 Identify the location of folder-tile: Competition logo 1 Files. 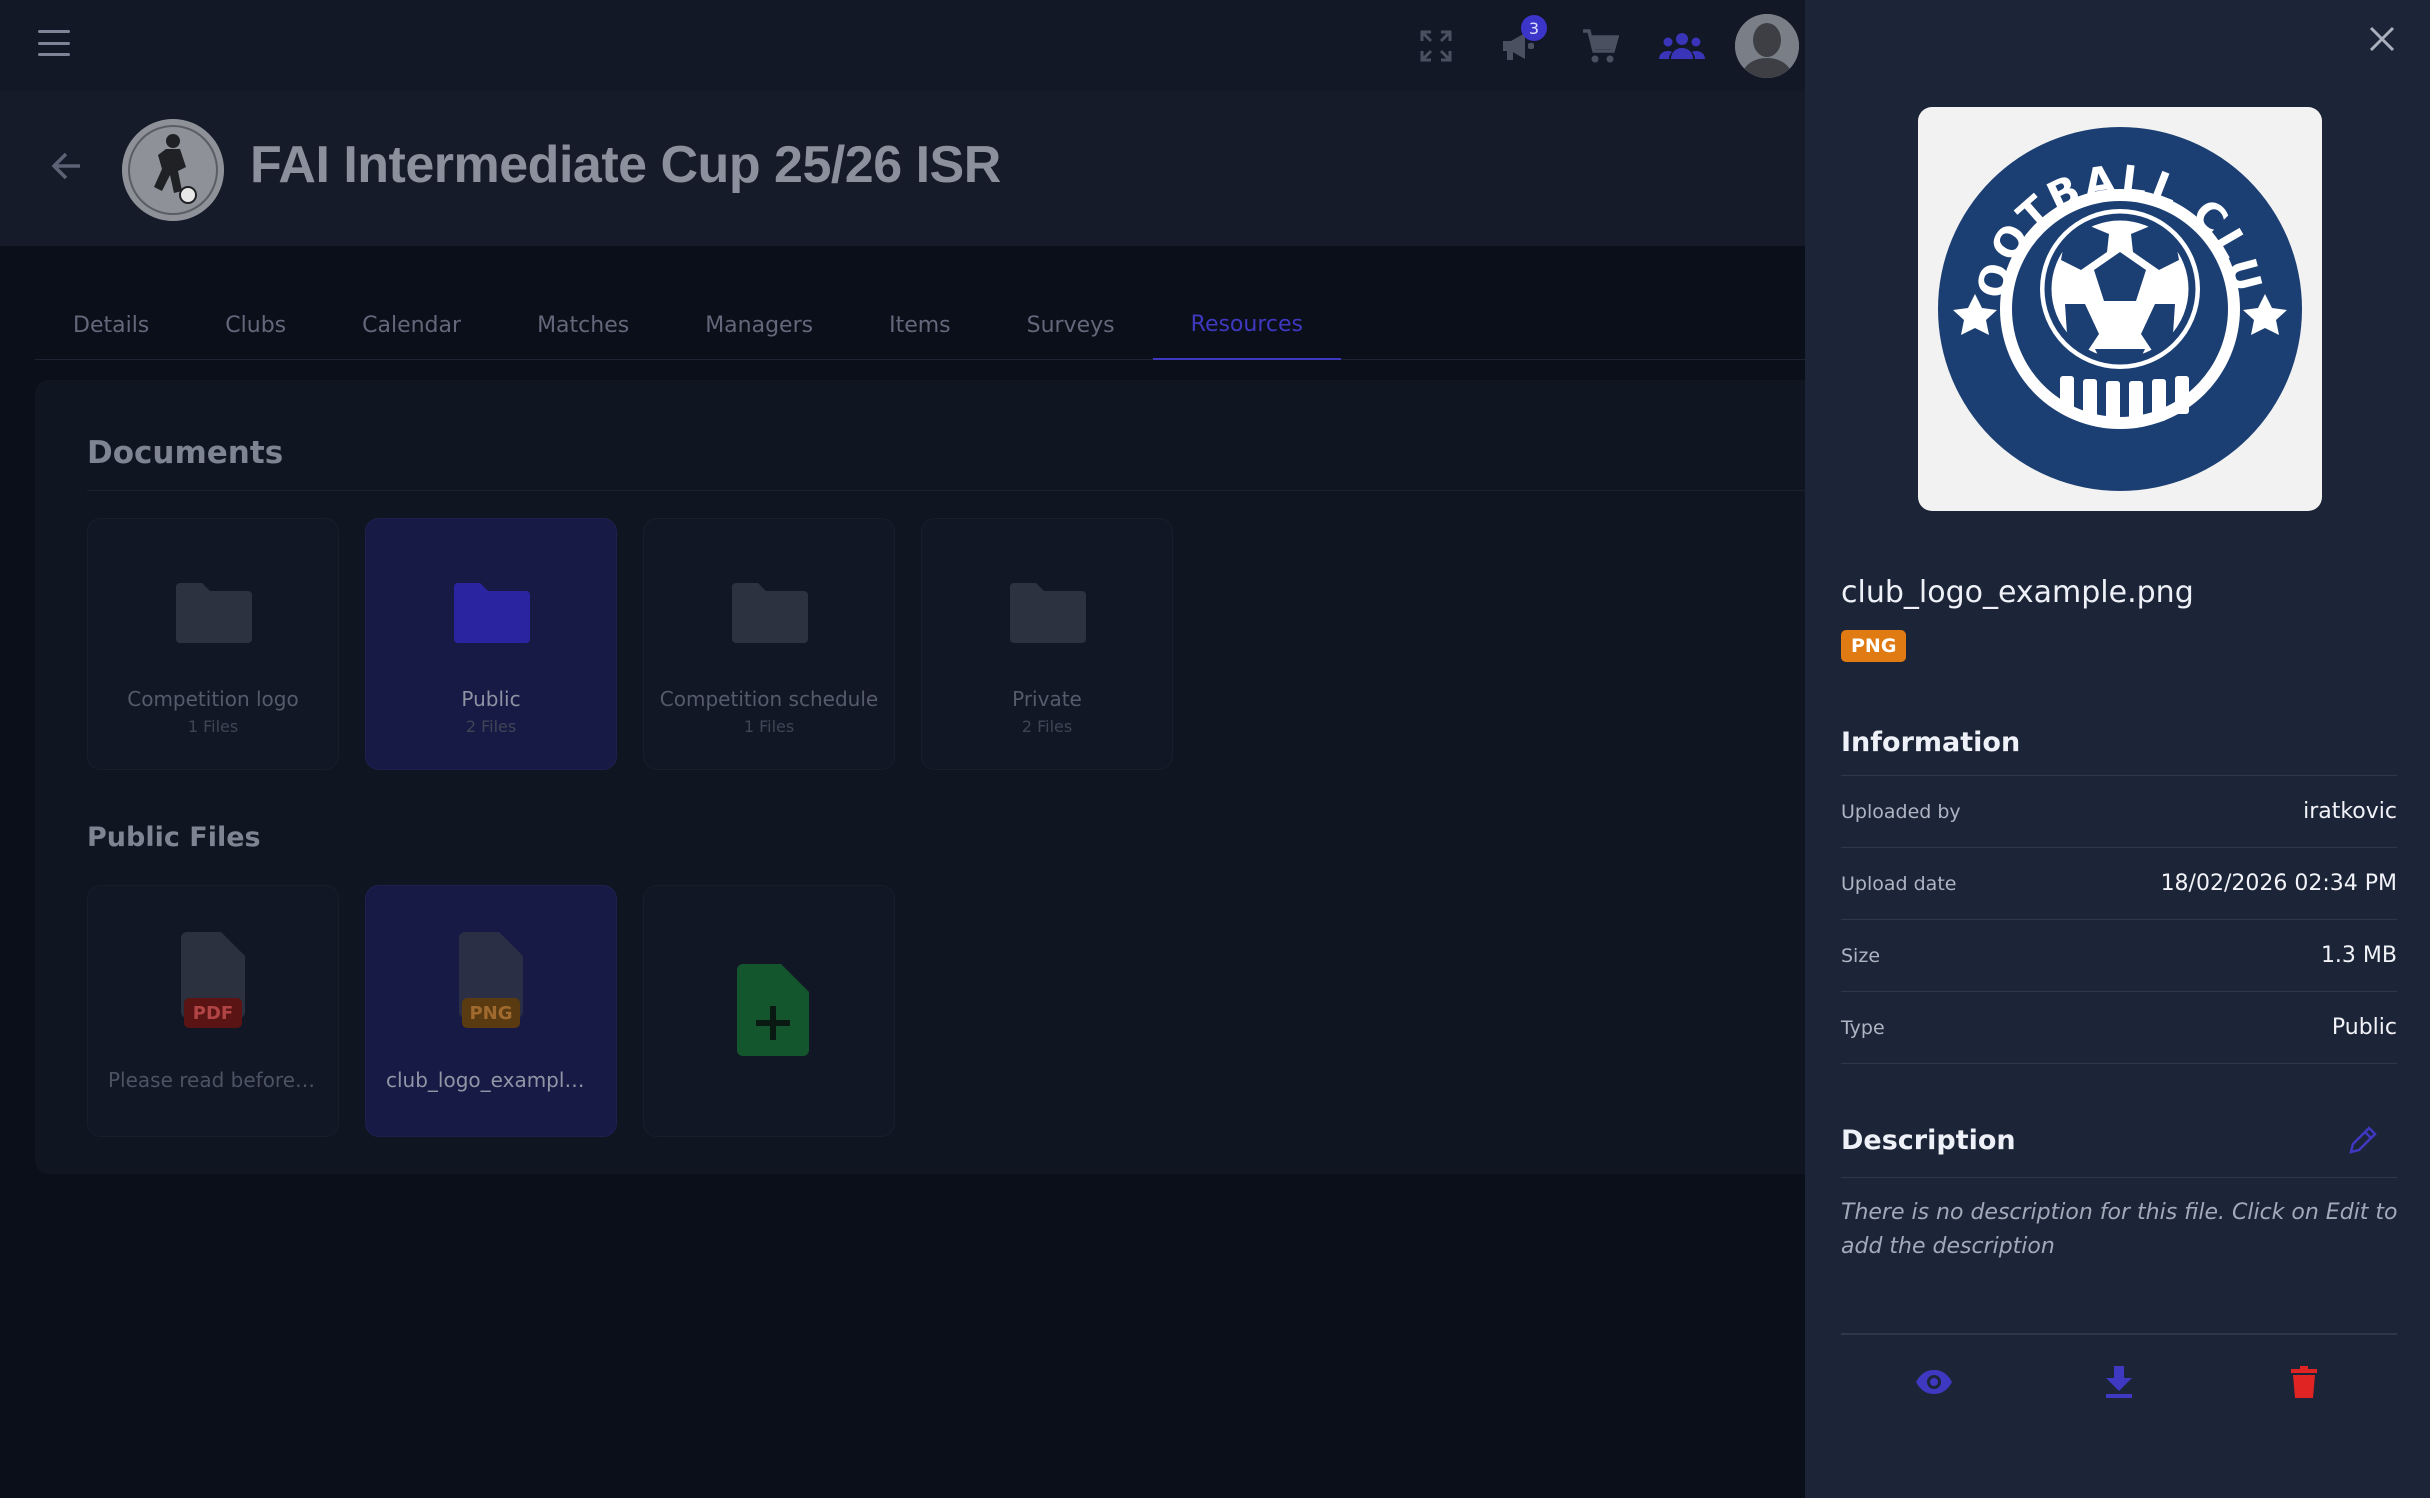
(213, 644).